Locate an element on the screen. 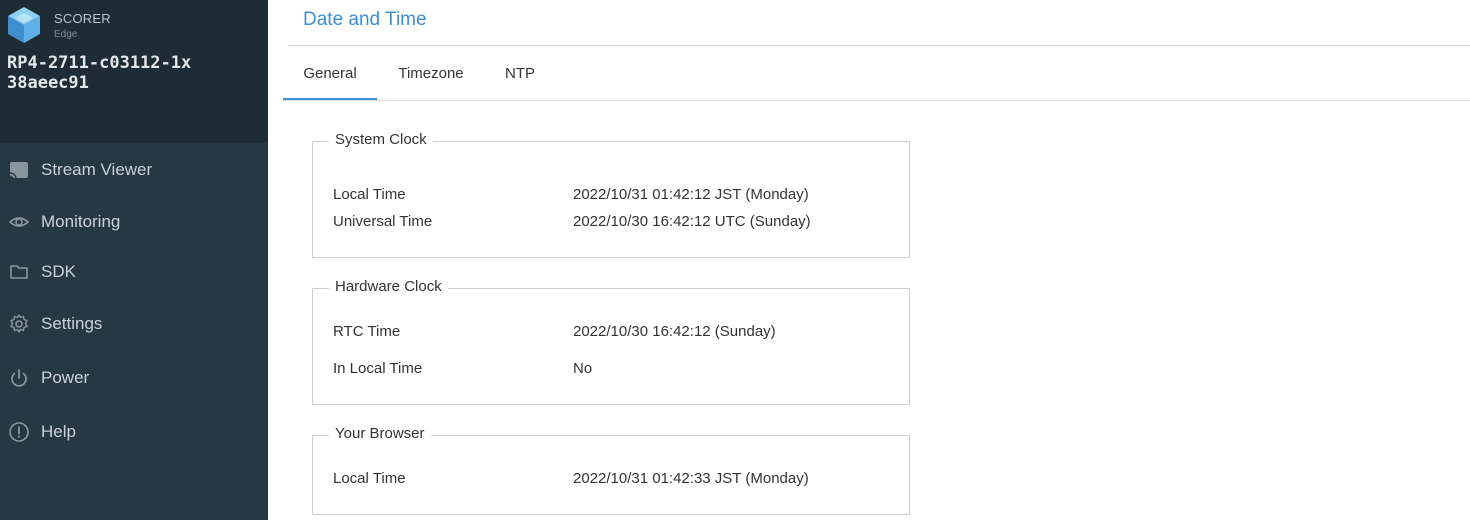 The height and width of the screenshot is (520, 1470). tabs-divider is located at coordinates (876, 100).